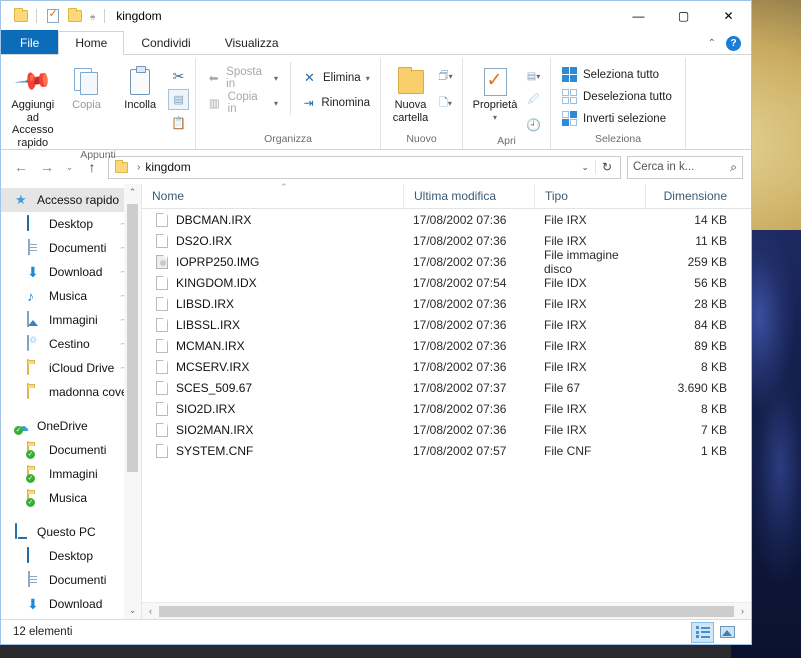 The image size is (801, 658). What do you see at coordinates (71, 248) in the screenshot?
I see `sidebar-item-documenti: Documenti 📌` at bounding box center [71, 248].